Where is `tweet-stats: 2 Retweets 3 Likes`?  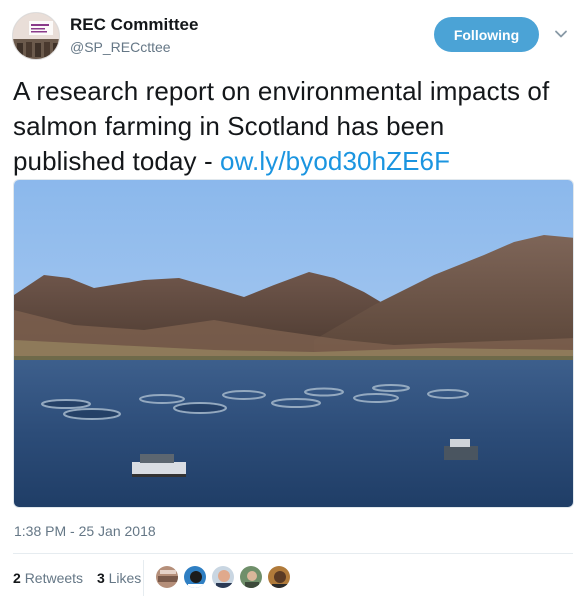 tweet-stats: 2 Retweets 3 Likes is located at coordinates (82, 578).